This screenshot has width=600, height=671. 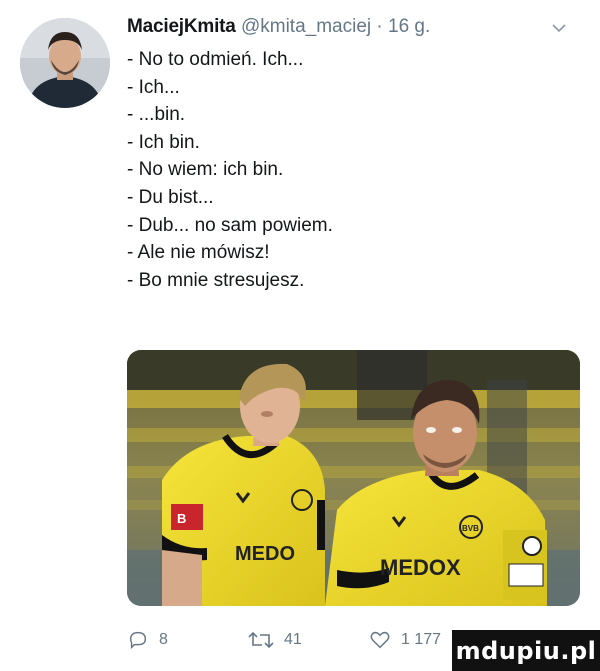 I want to click on tweet-line: - Dub... no sam powiem., so click(x=230, y=225).